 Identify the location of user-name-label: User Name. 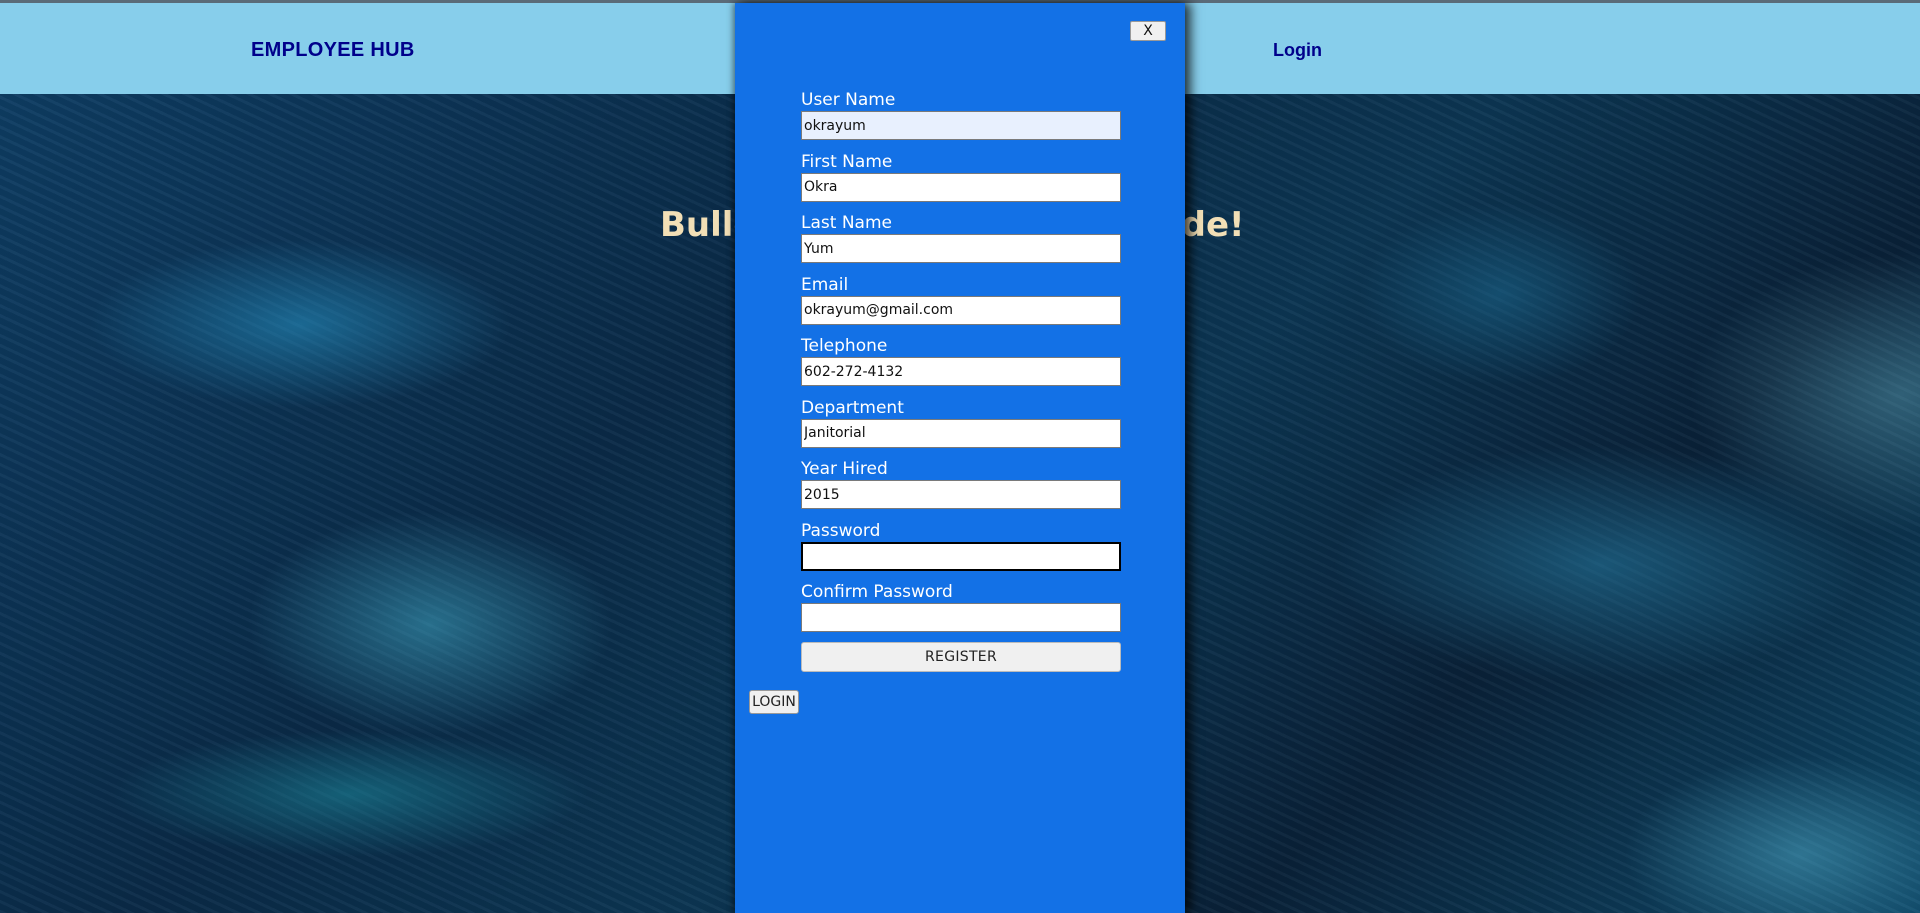
(848, 100).